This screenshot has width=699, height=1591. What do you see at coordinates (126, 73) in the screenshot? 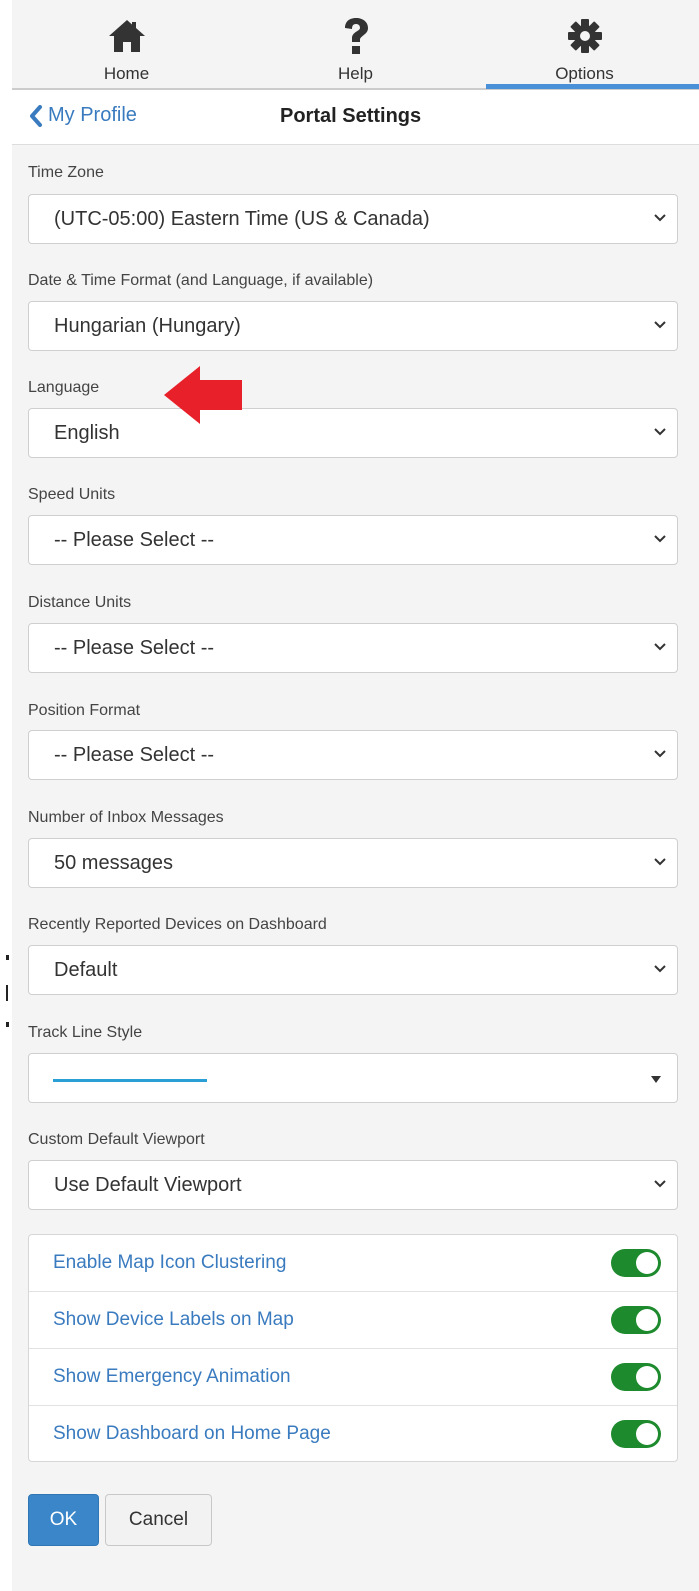
I see `nav-home-label: Home` at bounding box center [126, 73].